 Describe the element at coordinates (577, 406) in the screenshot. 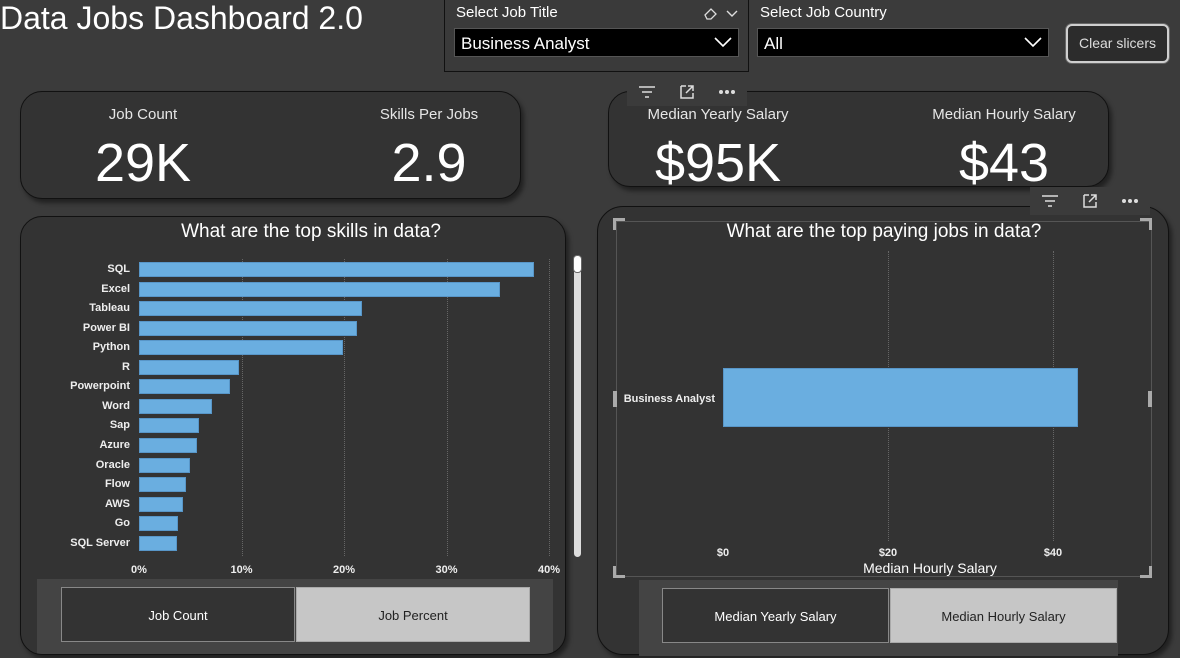

I see `chart-scrollbar` at that location.